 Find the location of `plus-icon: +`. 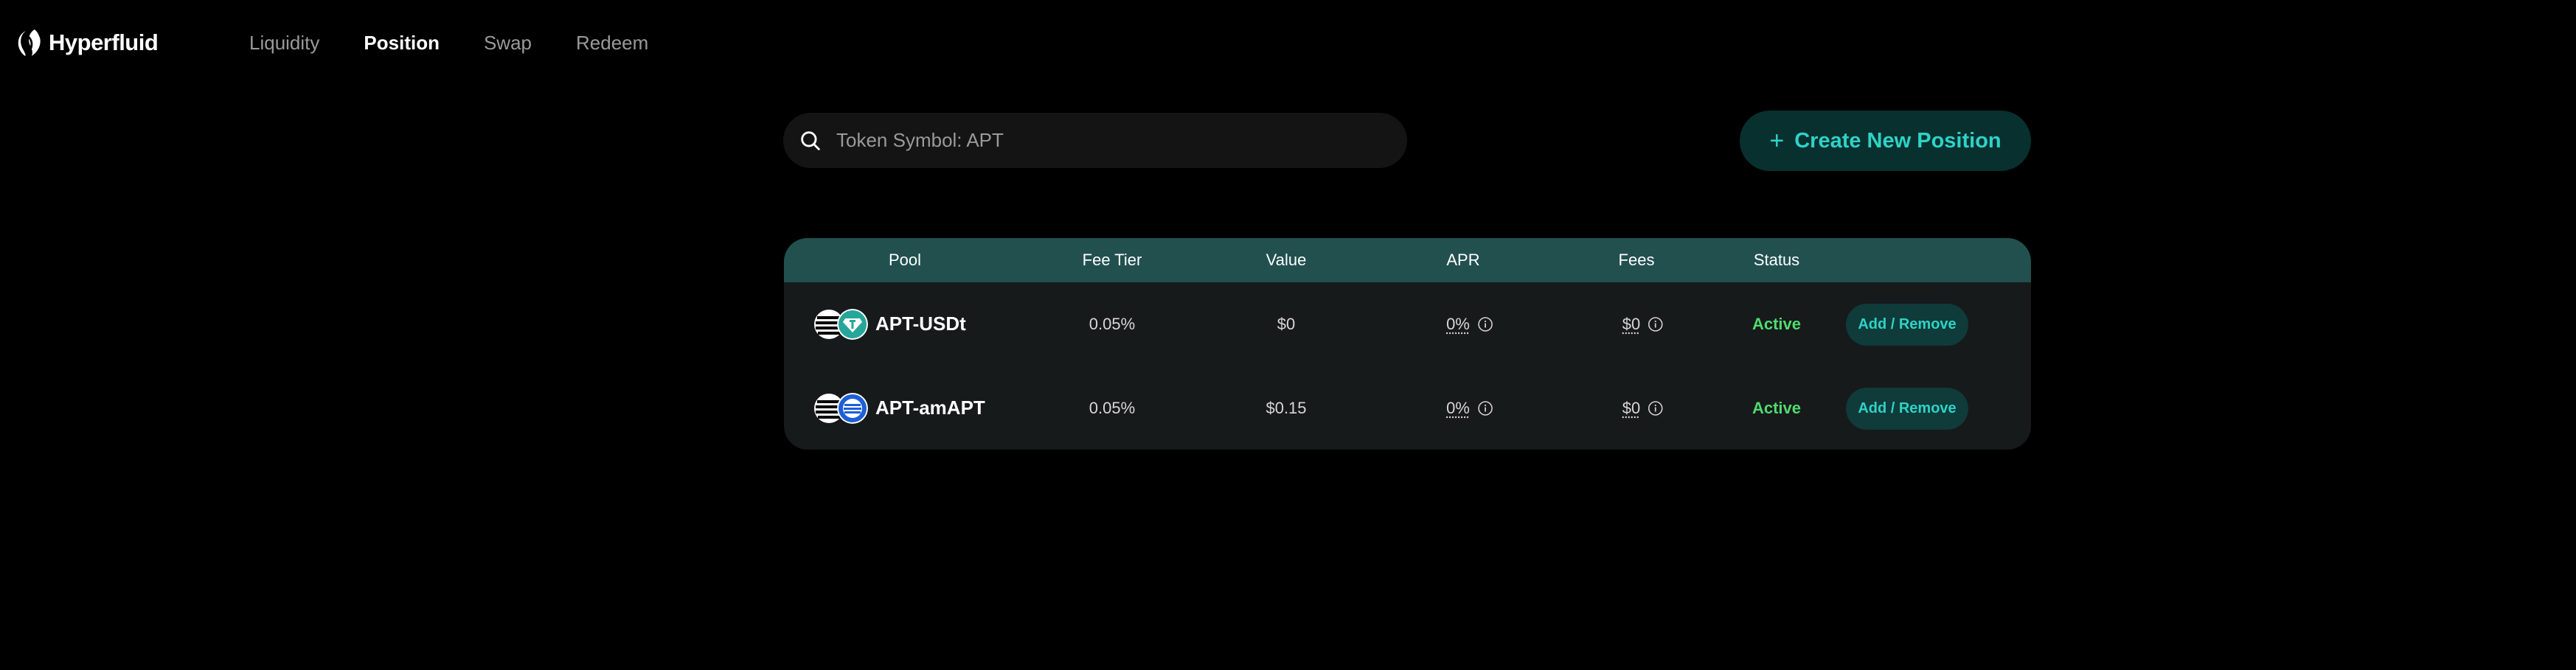

plus-icon: + is located at coordinates (1777, 140).